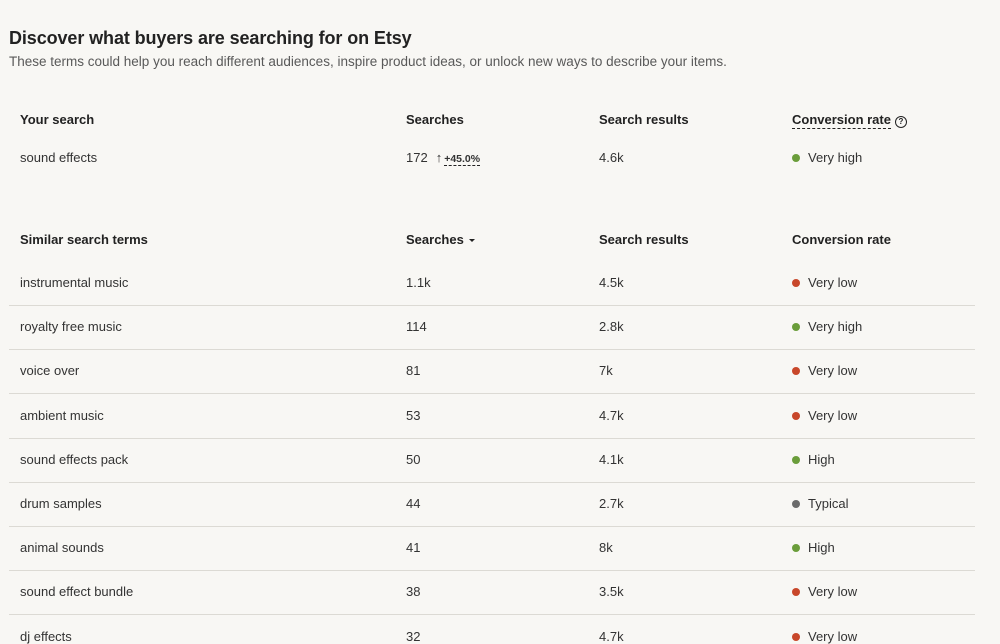 The width and height of the screenshot is (1000, 644). Describe the element at coordinates (84, 239) in the screenshot. I see `similar-terms-header: Similar search terms` at that location.